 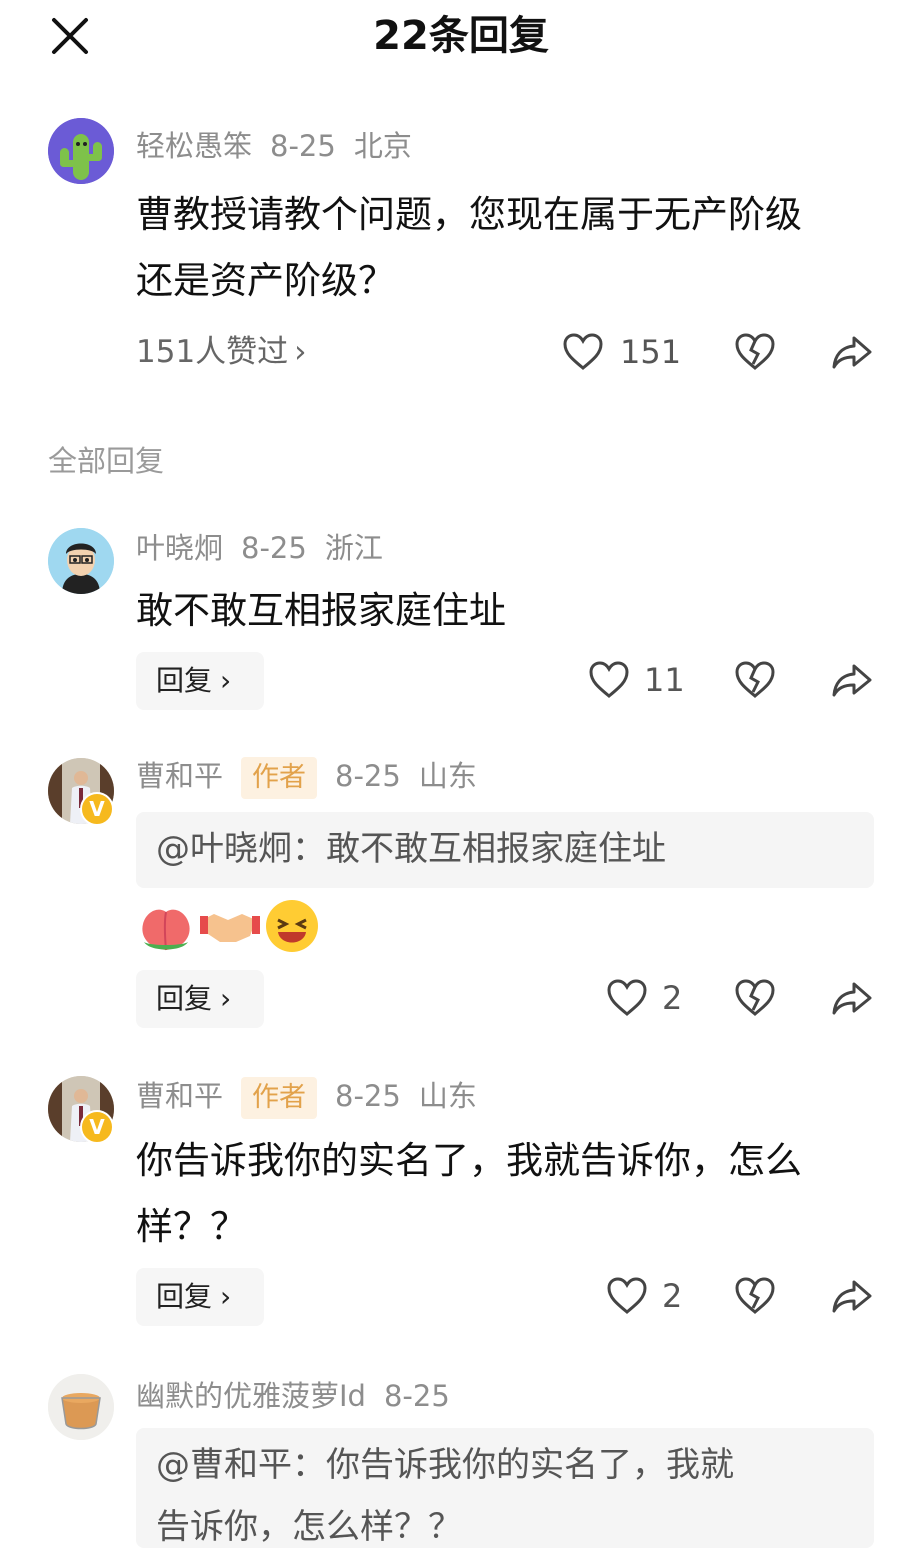 What do you see at coordinates (230, 928) in the screenshot?
I see `handshake-emoji` at bounding box center [230, 928].